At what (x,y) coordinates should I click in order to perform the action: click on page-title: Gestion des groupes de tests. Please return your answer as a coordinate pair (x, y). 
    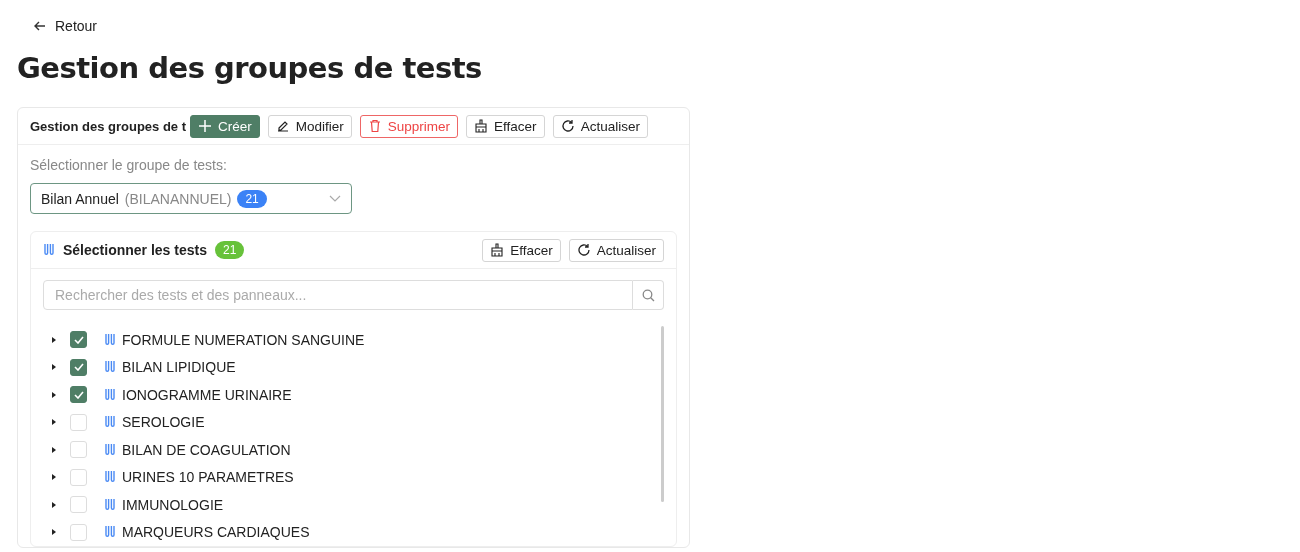
    Looking at the image, I should click on (250, 68).